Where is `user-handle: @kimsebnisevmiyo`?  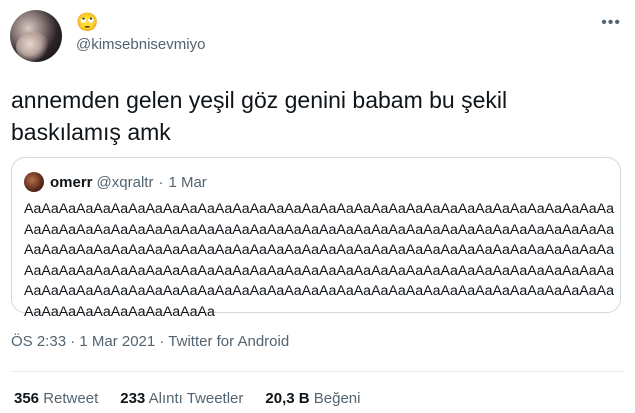 user-handle: @kimsebnisevmiyo is located at coordinates (140, 44).